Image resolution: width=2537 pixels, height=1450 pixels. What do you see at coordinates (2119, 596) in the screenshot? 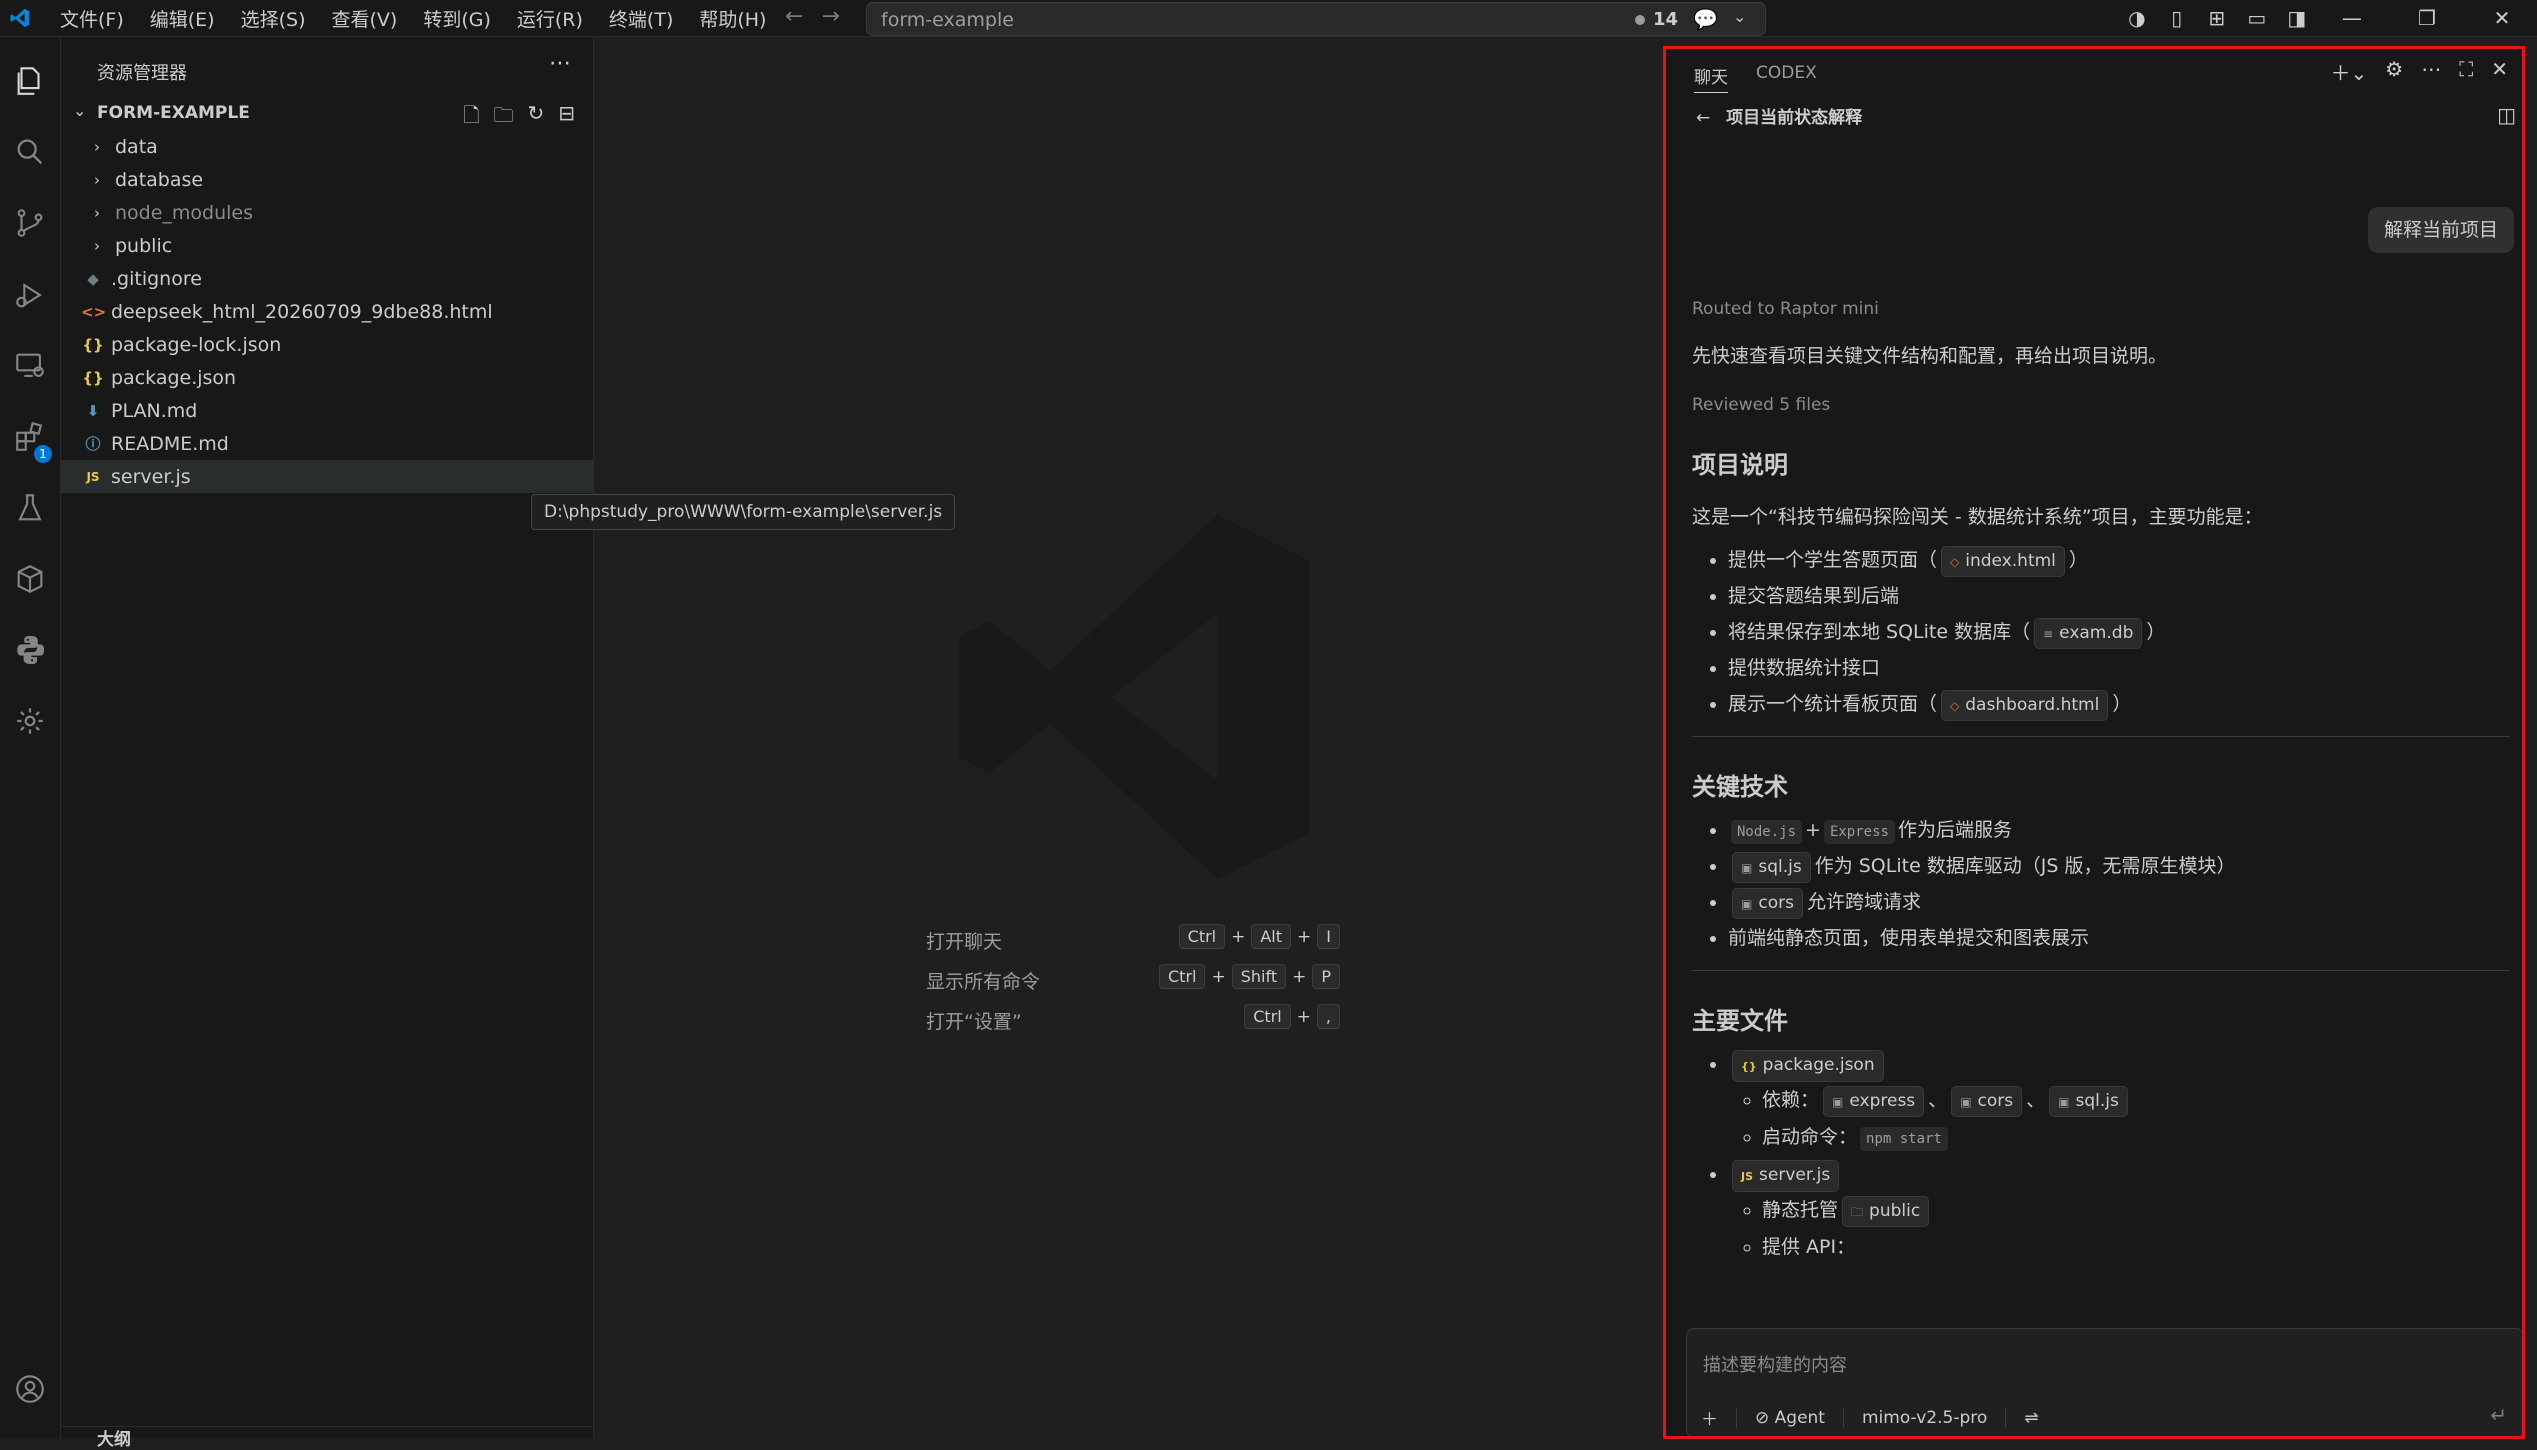
I see `list-item: 提交答题结果到后端` at bounding box center [2119, 596].